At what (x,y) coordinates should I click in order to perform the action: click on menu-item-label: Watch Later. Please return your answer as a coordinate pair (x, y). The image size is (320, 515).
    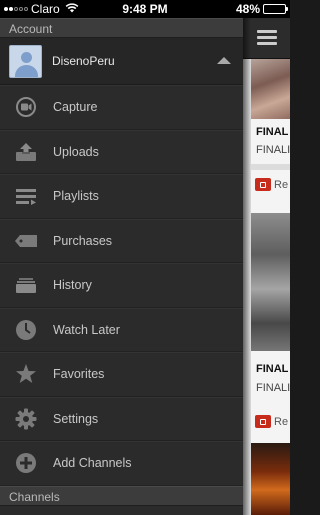
    Looking at the image, I should click on (86, 329).